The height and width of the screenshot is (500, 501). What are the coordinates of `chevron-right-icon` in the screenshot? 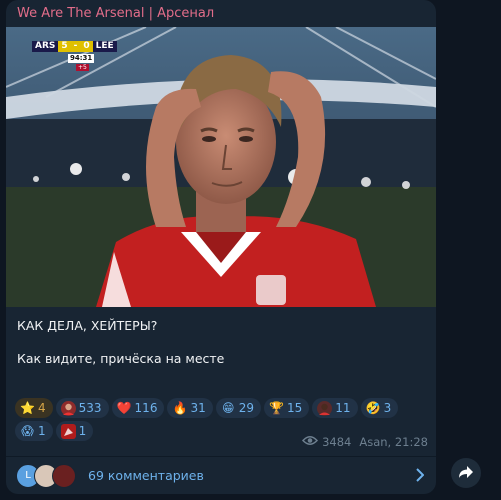 It's located at (420, 476).